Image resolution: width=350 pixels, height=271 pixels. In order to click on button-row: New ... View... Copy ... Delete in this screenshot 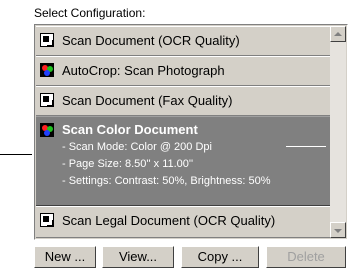, I will do `click(192, 257)`.